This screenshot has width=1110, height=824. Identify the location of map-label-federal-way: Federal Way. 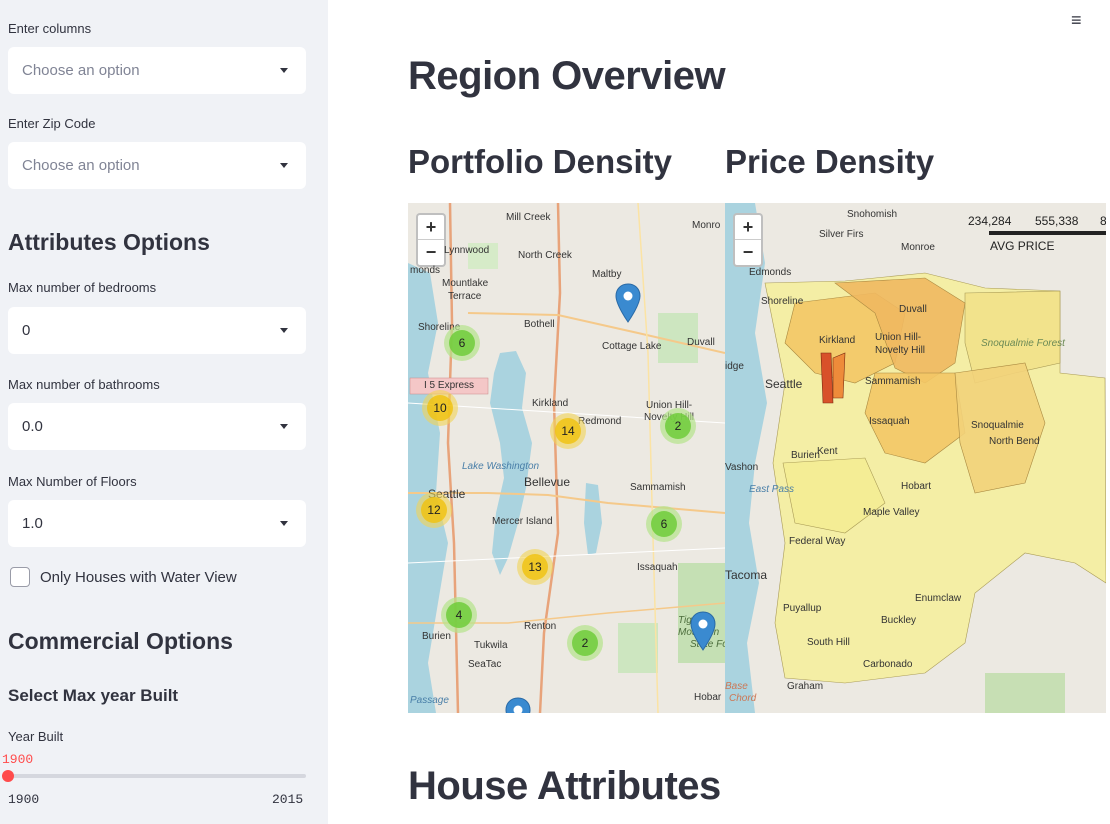
(817, 541).